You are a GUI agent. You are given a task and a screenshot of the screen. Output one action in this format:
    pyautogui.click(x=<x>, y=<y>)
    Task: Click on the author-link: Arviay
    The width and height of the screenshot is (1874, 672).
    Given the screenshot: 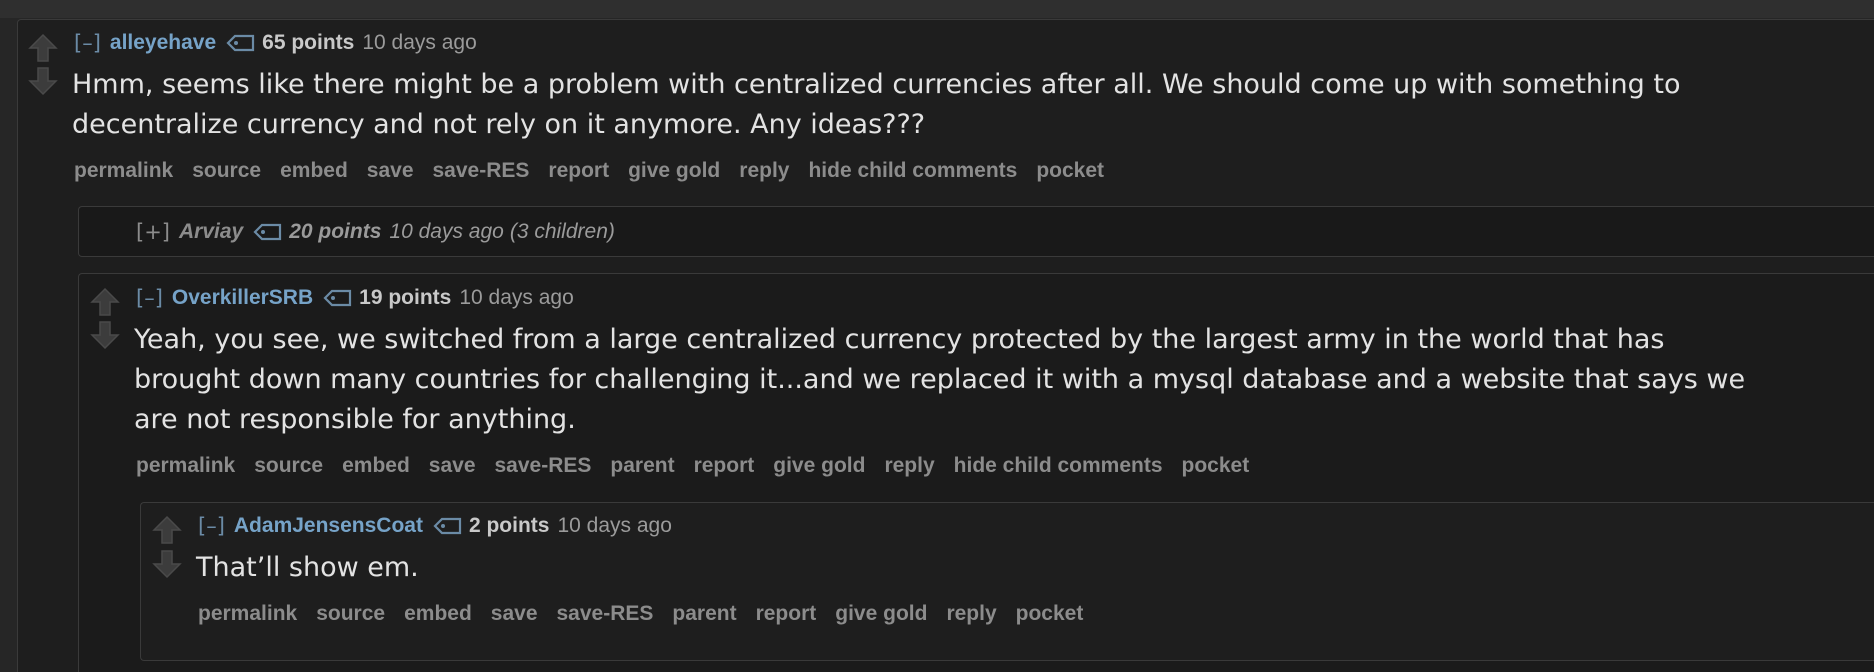 What is the action you would take?
    pyautogui.click(x=211, y=232)
    